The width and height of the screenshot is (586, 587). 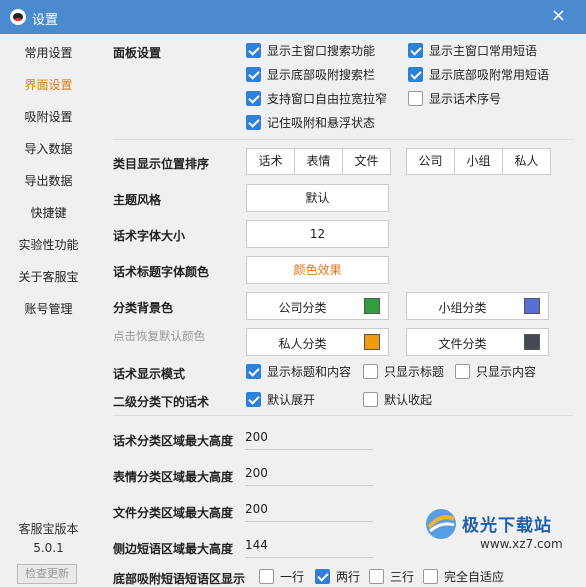 I want to click on file-color-picker: 文件分类, so click(x=477, y=342).